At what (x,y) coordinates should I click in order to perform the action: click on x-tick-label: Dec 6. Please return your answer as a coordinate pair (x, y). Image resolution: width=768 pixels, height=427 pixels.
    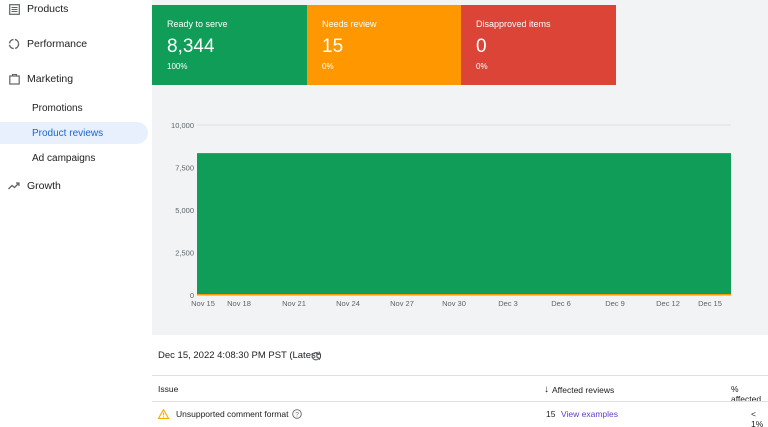
    Looking at the image, I should click on (561, 303).